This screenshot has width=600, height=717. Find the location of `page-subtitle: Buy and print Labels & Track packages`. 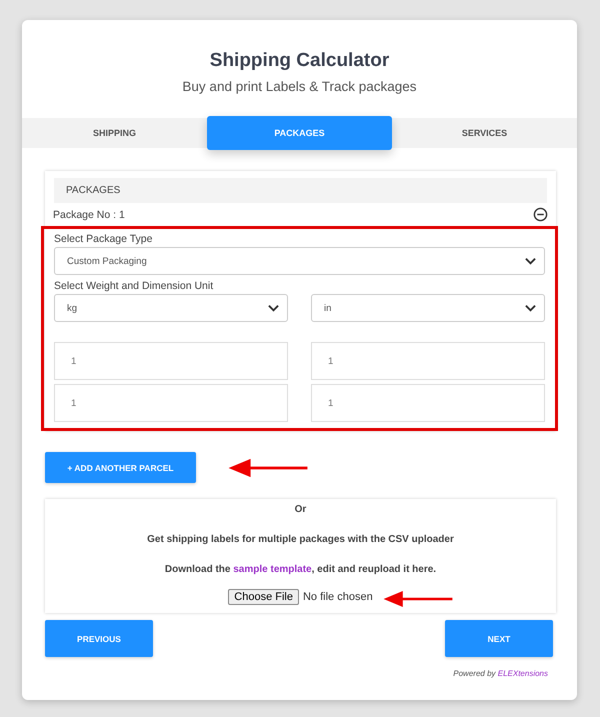

page-subtitle: Buy and print Labels & Track packages is located at coordinates (299, 86).